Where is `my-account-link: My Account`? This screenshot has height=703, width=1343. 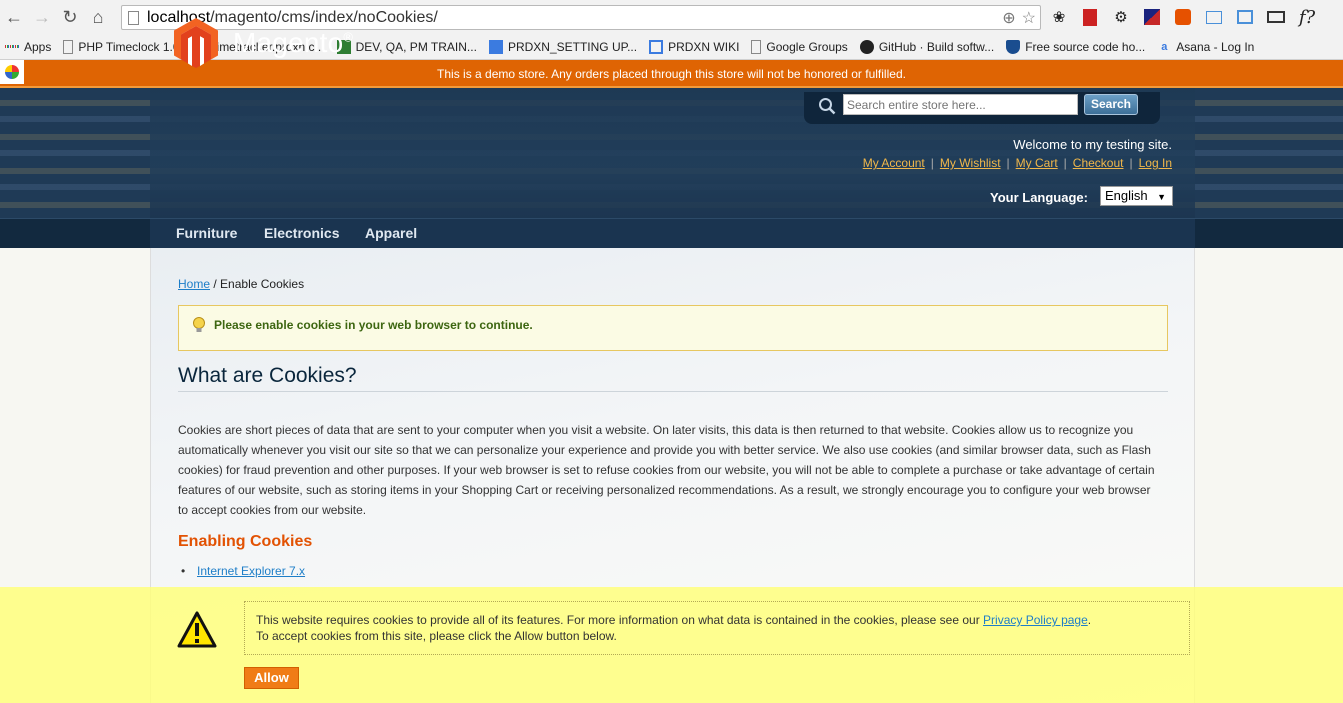
my-account-link: My Account is located at coordinates (894, 163).